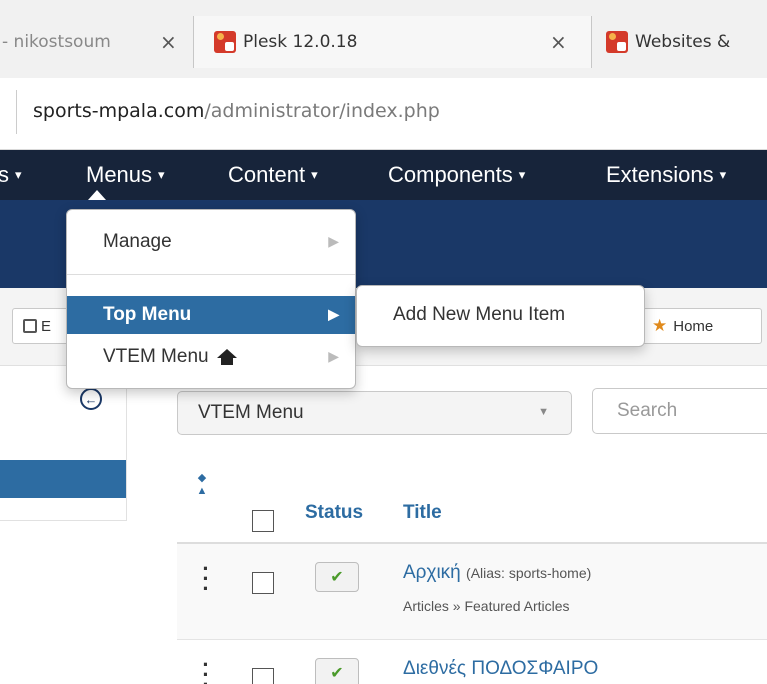 Image resolution: width=767 pixels, height=684 pixels. Describe the element at coordinates (4, 174) in the screenshot. I see `nav-label: s` at that location.